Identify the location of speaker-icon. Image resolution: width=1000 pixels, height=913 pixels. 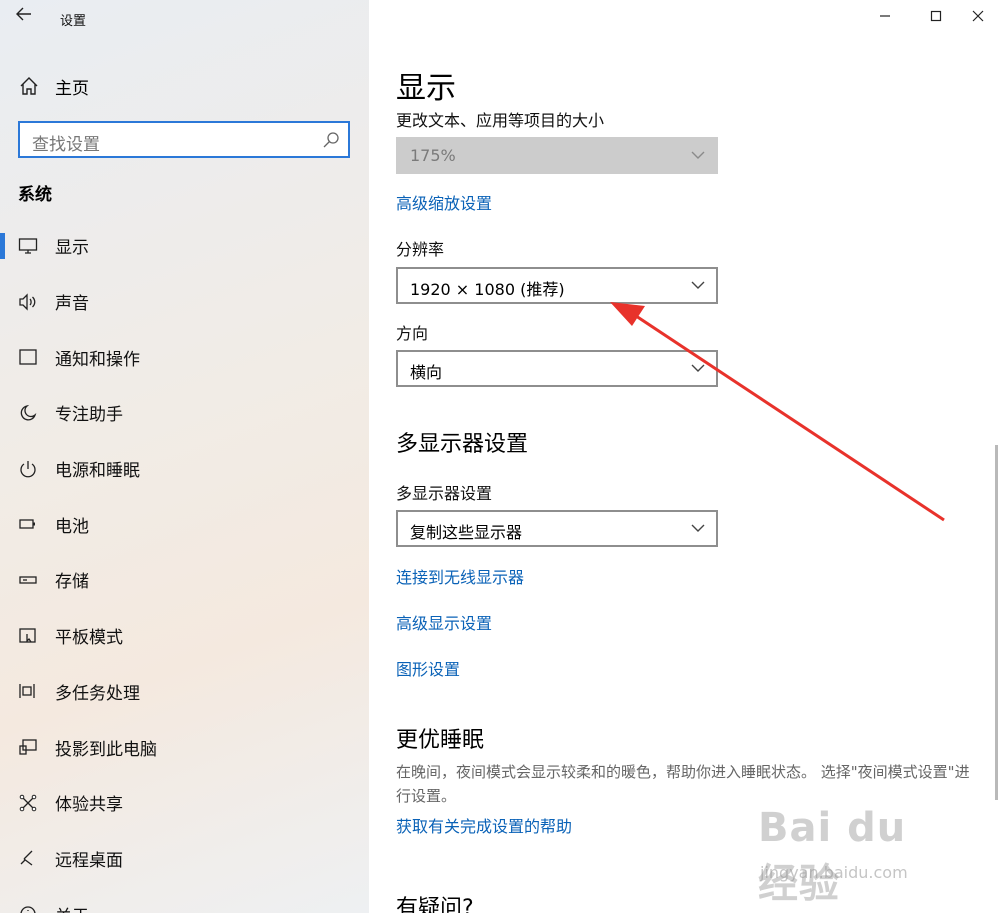
(28, 302).